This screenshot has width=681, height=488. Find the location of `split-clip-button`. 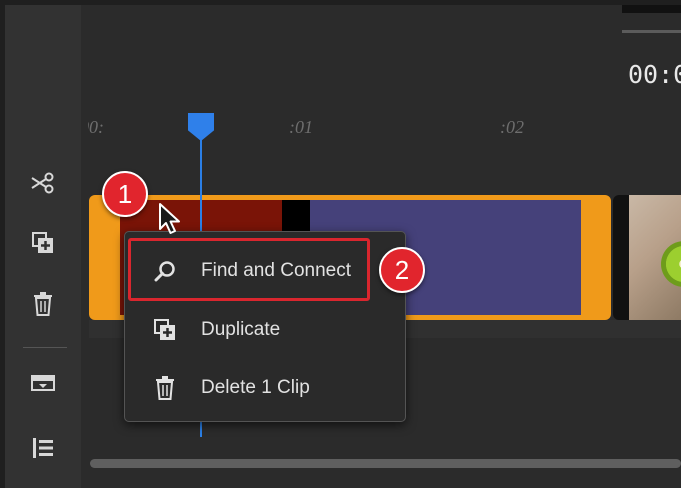

split-clip-button is located at coordinates (43, 183).